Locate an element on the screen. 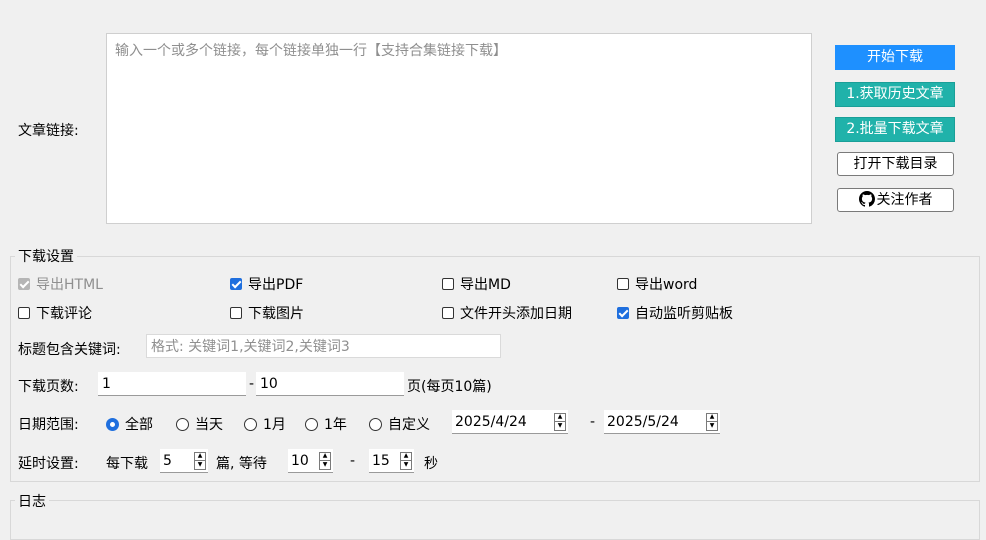 The height and width of the screenshot is (540, 986). delay-max-spinbox: 15 ▲ ▼ is located at coordinates (391, 461).